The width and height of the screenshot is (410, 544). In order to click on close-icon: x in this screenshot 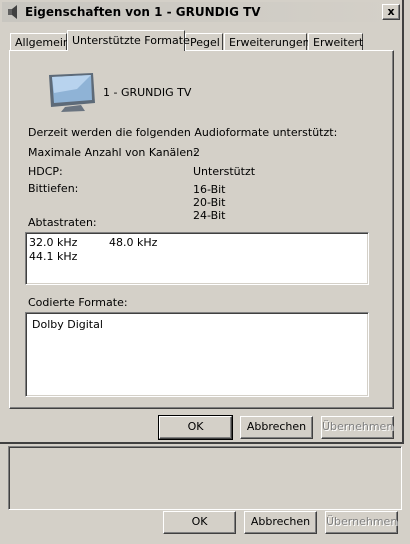, I will do `click(391, 11)`.